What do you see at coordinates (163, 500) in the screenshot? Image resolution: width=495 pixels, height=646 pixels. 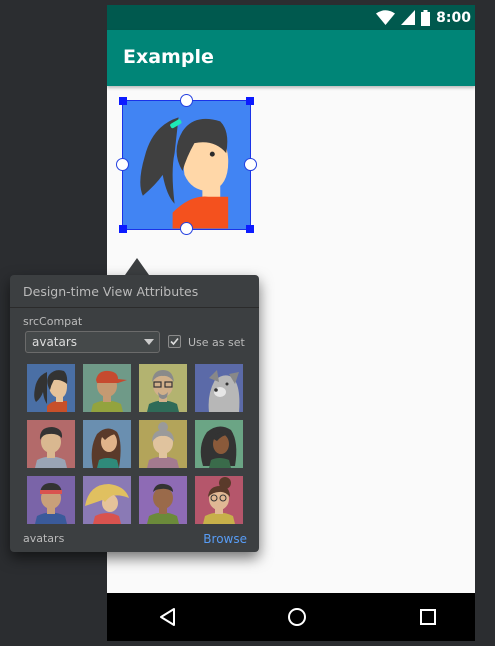 I see `man-purple-shirt-avatar` at bounding box center [163, 500].